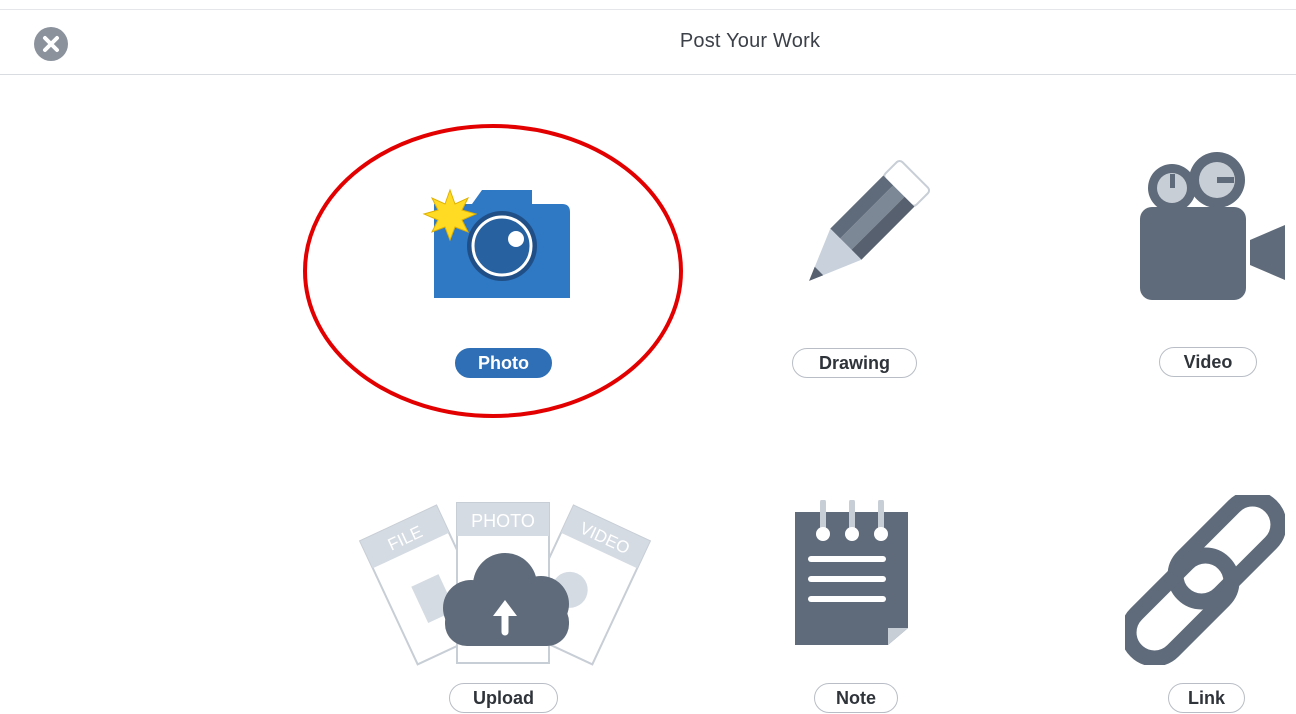  What do you see at coordinates (648, 42) in the screenshot?
I see `header-bar: Post Your Work` at bounding box center [648, 42].